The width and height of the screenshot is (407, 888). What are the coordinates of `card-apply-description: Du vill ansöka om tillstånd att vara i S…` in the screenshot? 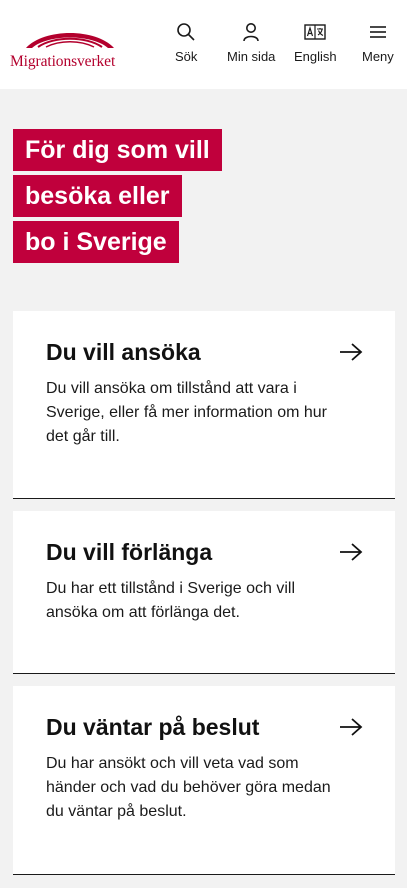 It's located at (186, 412).